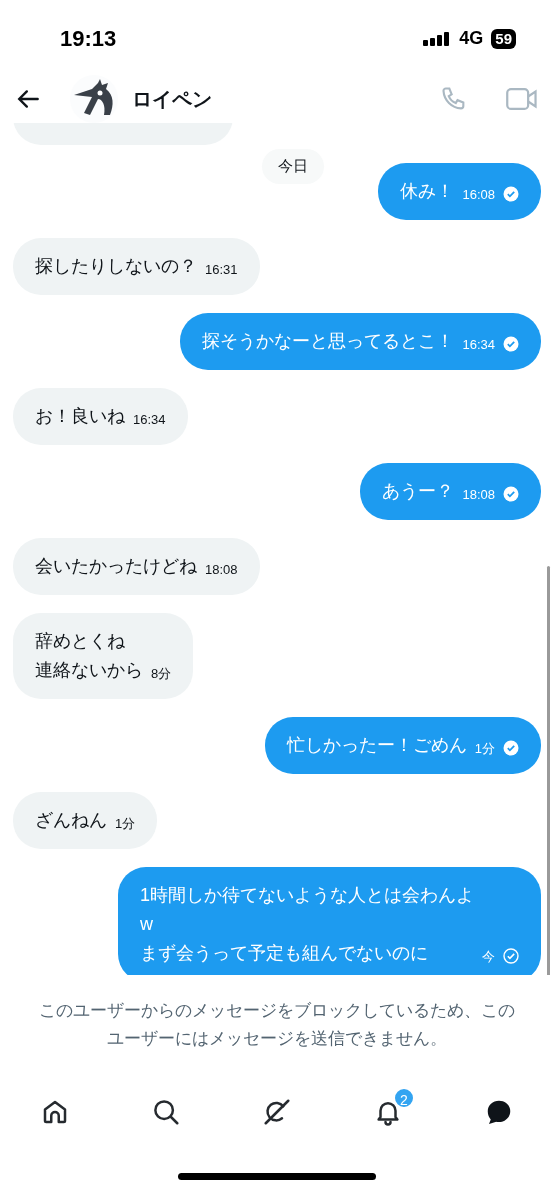 Image resolution: width=554 pixels, height=1199 pixels. What do you see at coordinates (116, 266) in the screenshot?
I see `message-text: 探したりしないの？` at bounding box center [116, 266].